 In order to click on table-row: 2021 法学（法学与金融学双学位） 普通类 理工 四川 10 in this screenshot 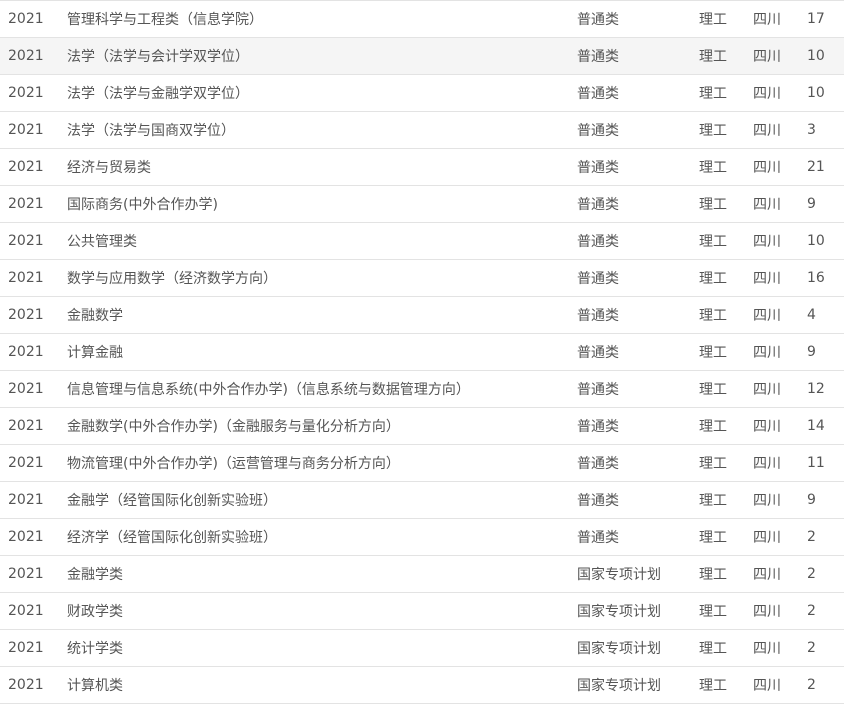, I will do `click(422, 93)`.